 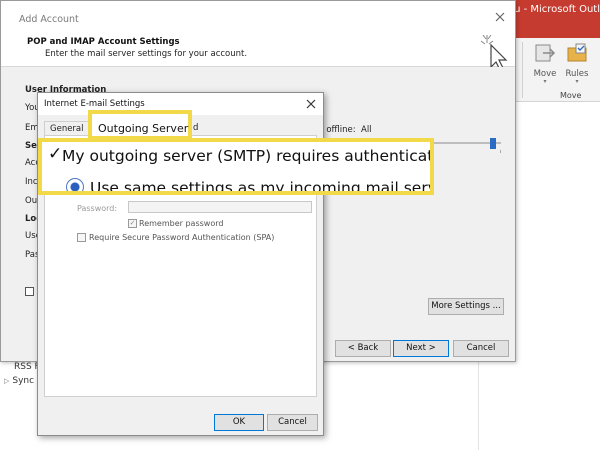 What do you see at coordinates (493, 143) in the screenshot?
I see `offline-slider-thumb` at bounding box center [493, 143].